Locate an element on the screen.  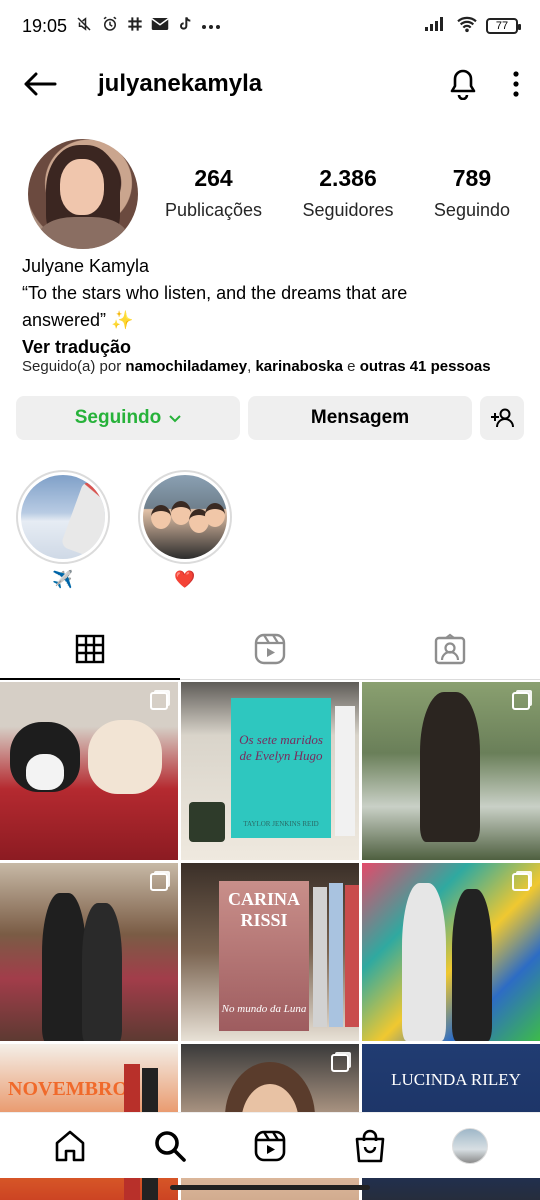
grid-post-cats is located at coordinates (89, 771).